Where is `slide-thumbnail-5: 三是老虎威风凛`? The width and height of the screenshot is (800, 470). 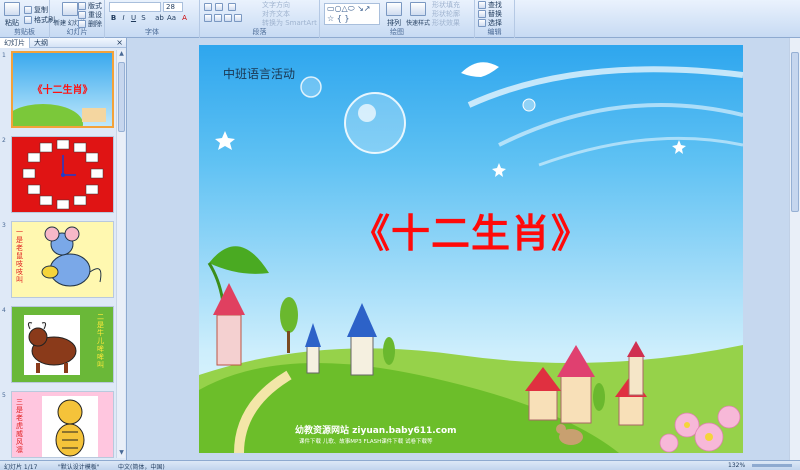 slide-thumbnail-5: 三是老虎威风凛 is located at coordinates (62, 424).